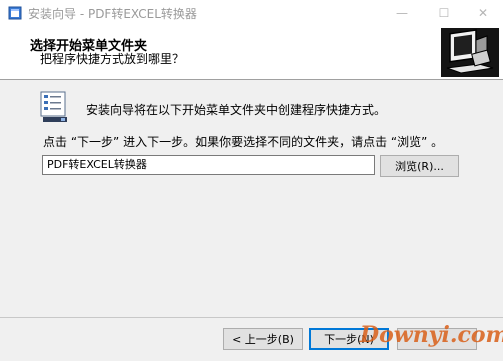 The width and height of the screenshot is (503, 361). I want to click on page-subtitle: 把程序快捷方式放到哪里？, so click(112, 59).